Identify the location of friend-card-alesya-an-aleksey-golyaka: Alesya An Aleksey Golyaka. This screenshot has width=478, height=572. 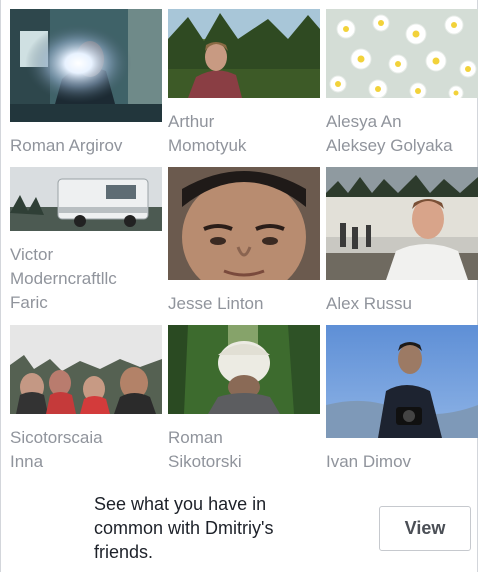
(402, 83).